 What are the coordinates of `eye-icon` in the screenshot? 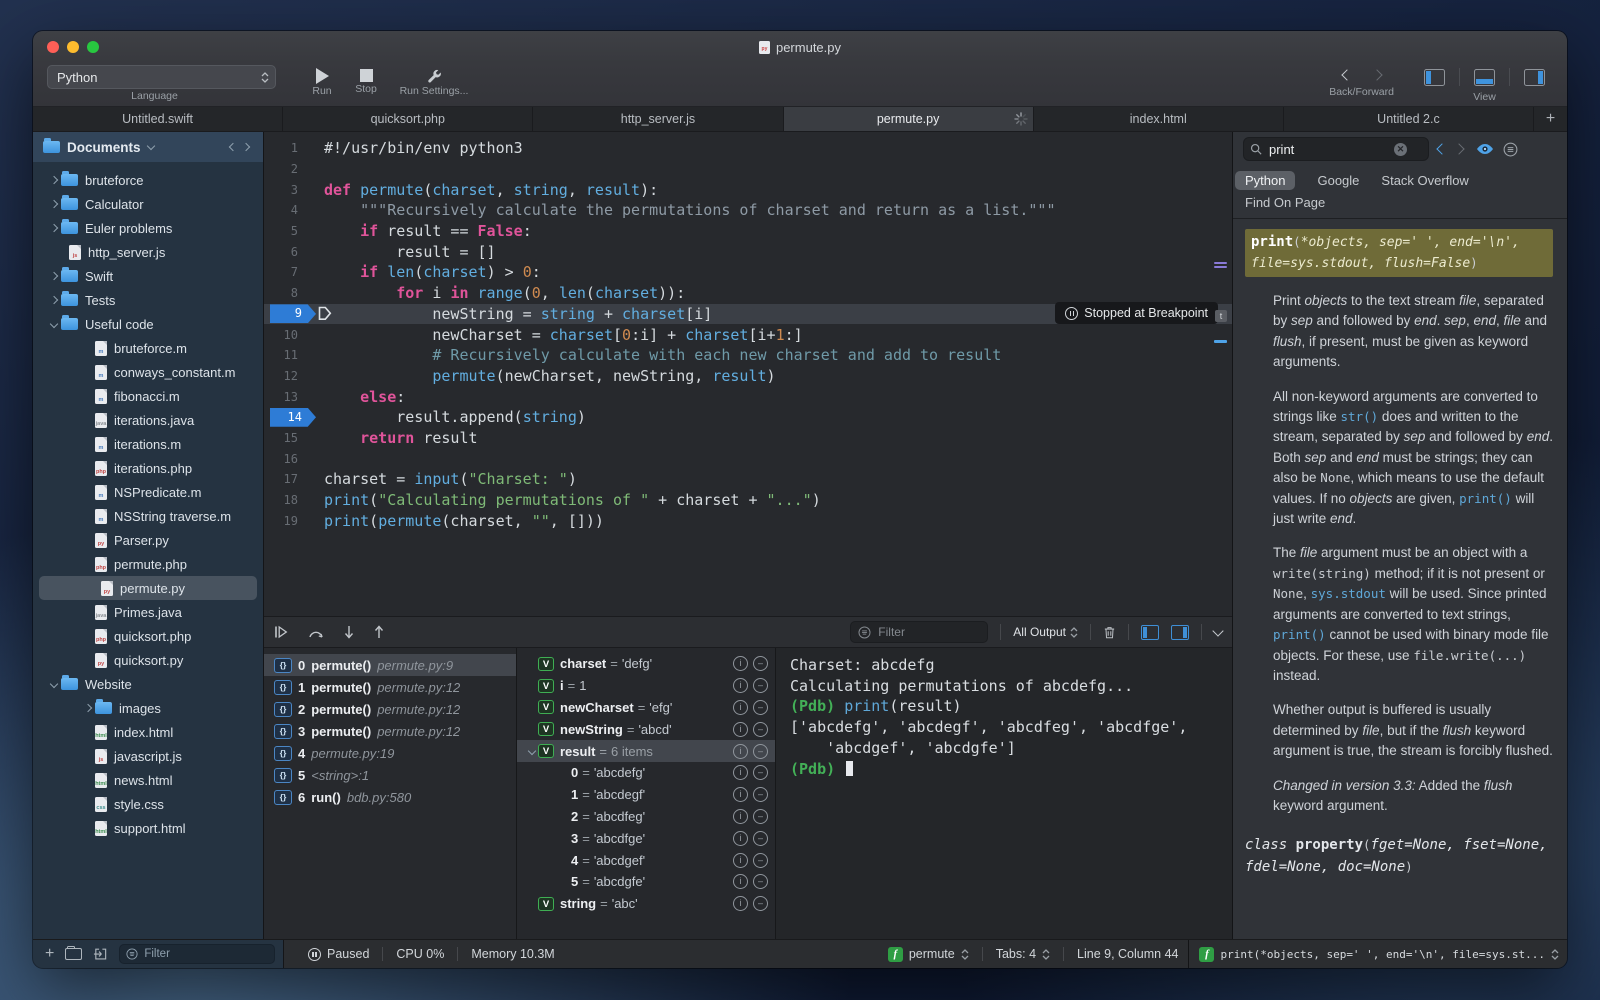 It's located at (1485, 149).